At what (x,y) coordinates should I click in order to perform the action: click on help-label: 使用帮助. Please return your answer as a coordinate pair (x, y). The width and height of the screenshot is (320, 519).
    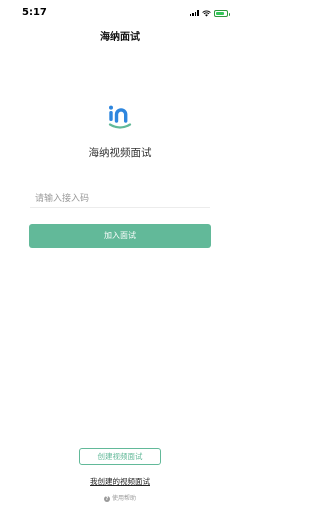
    Looking at the image, I should click on (123, 498).